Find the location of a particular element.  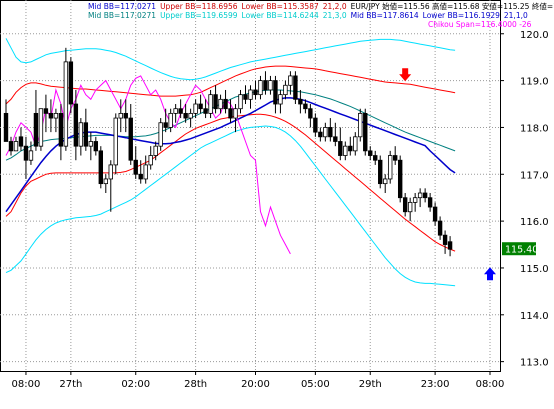

indicator-header-item: Lower BB=116.1929 is located at coordinates (461, 15).